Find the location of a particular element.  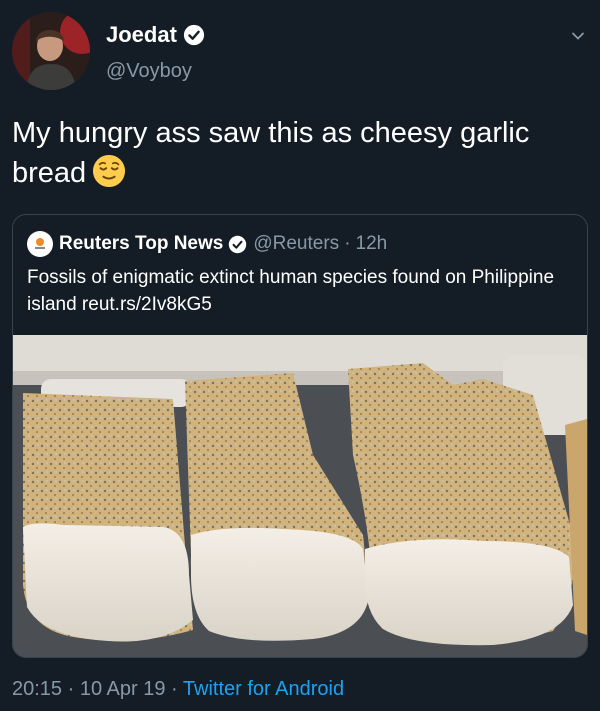

quoted-avatar is located at coordinates (40, 244).